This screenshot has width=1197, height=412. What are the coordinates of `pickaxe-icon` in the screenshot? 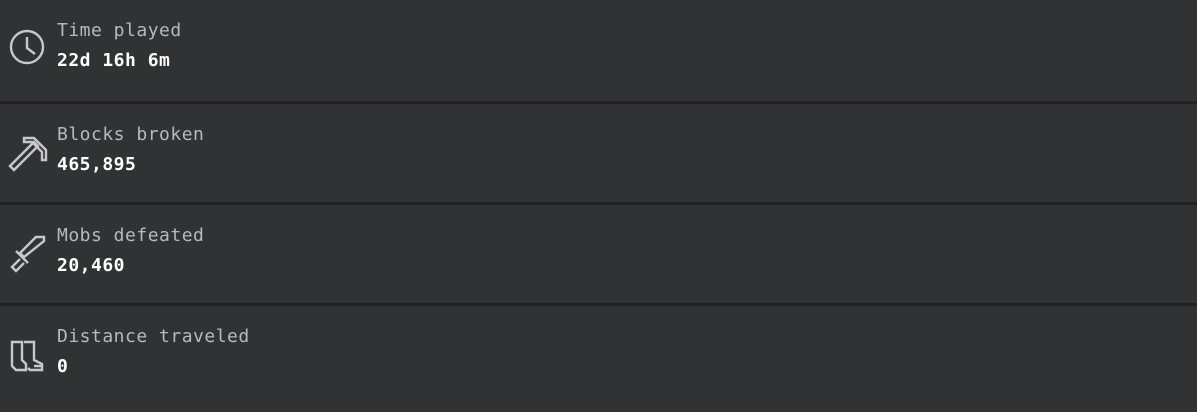 It's located at (28, 152).